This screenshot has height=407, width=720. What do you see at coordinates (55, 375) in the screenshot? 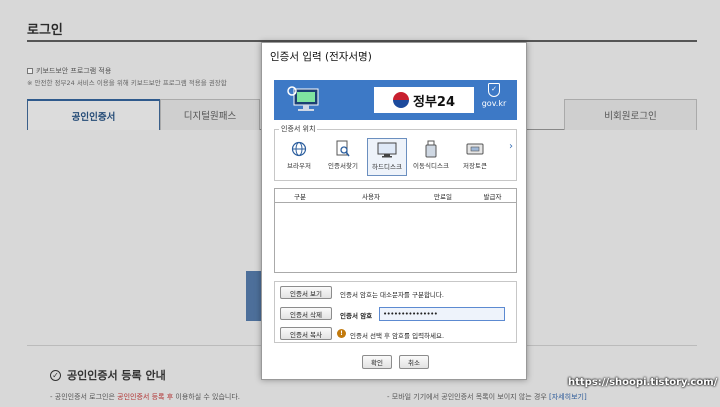
I see `check-circle-icon: ✓` at bounding box center [55, 375].